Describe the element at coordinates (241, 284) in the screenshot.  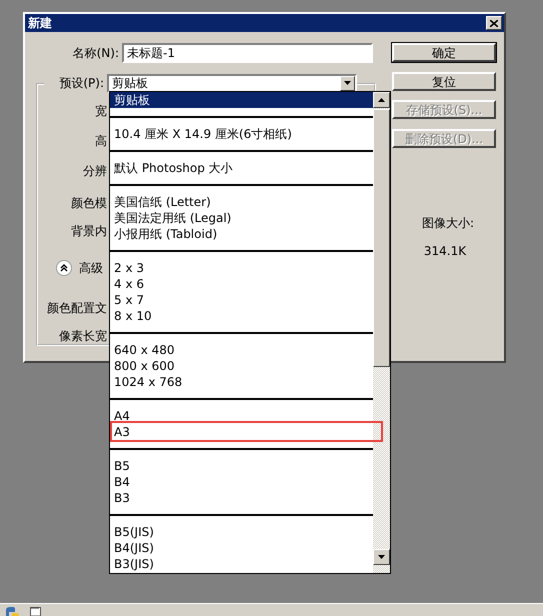
I see `list-item: 4 x 6` at that location.